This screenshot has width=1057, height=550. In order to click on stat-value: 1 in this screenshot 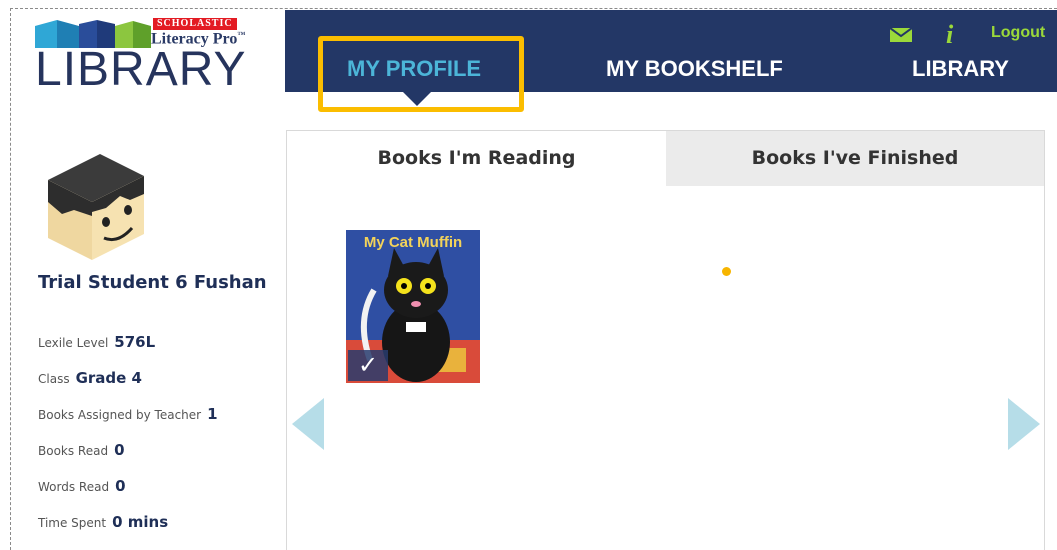, I will do `click(212, 414)`.